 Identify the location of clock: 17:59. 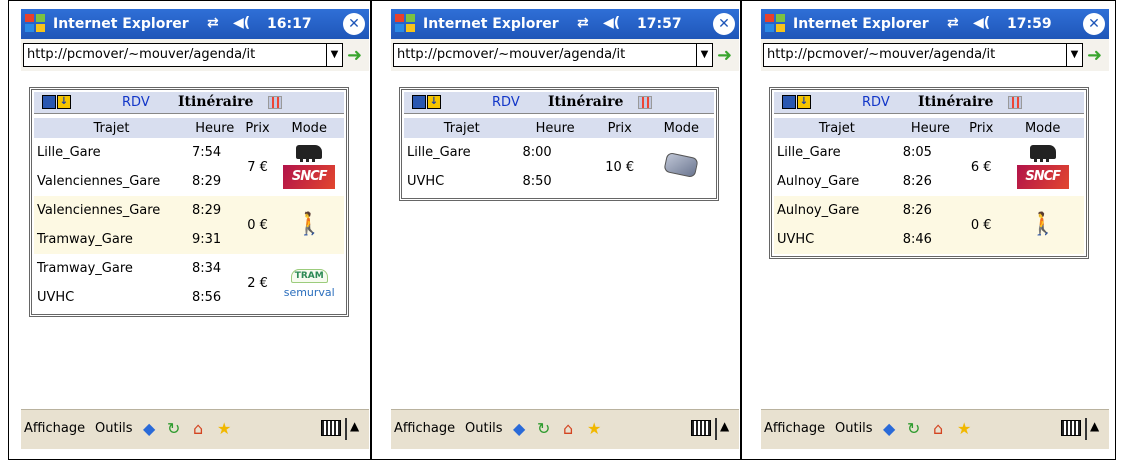
(1029, 24).